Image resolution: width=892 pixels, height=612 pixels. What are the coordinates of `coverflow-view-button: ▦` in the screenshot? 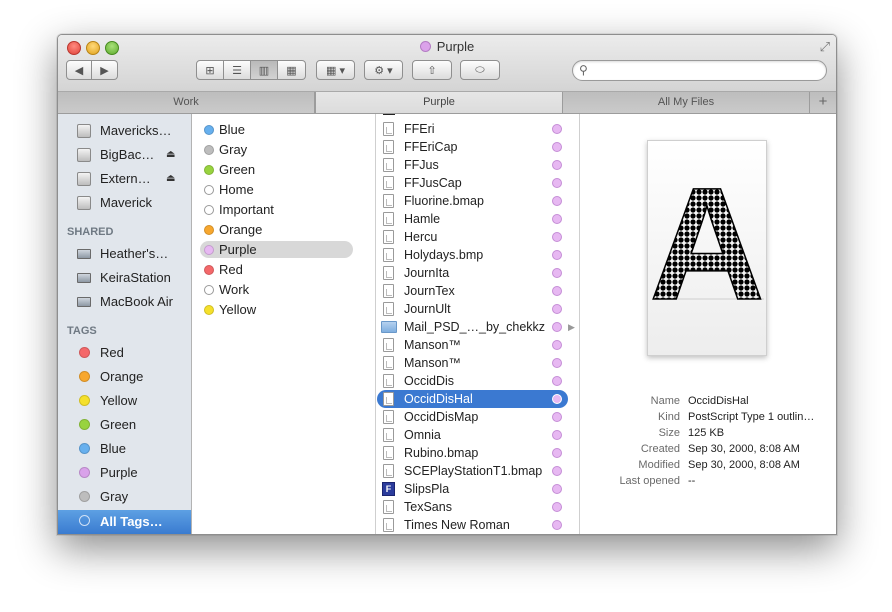 It's located at (292, 70).